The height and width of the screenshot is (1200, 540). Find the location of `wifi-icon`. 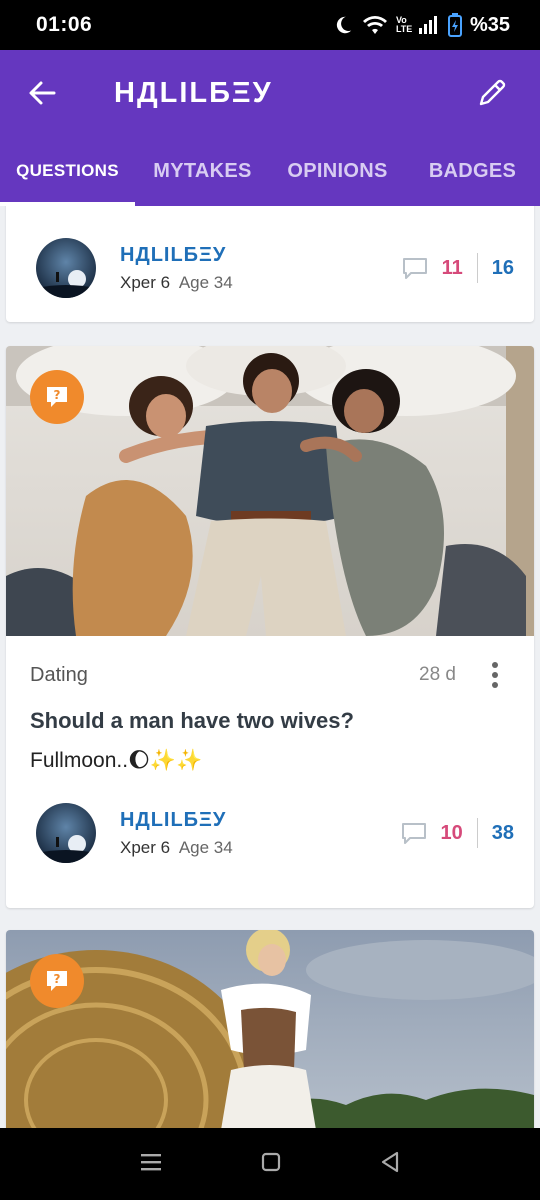

wifi-icon is located at coordinates (374, 25).